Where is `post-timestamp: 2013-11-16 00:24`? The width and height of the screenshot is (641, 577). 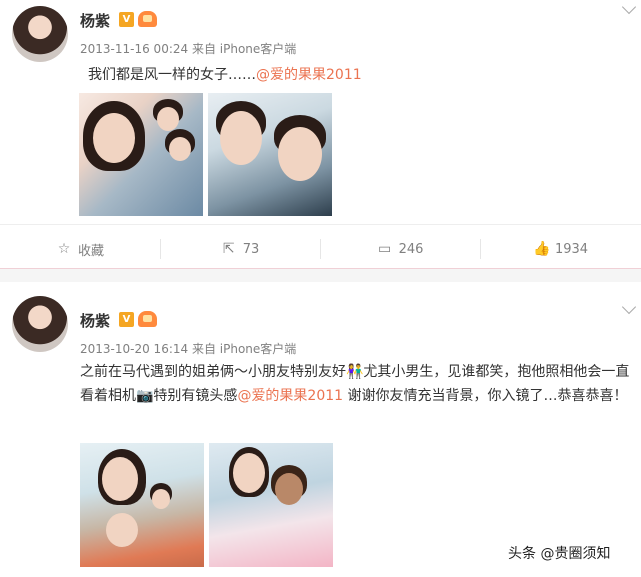
post-timestamp: 2013-11-16 00:24 is located at coordinates (134, 49).